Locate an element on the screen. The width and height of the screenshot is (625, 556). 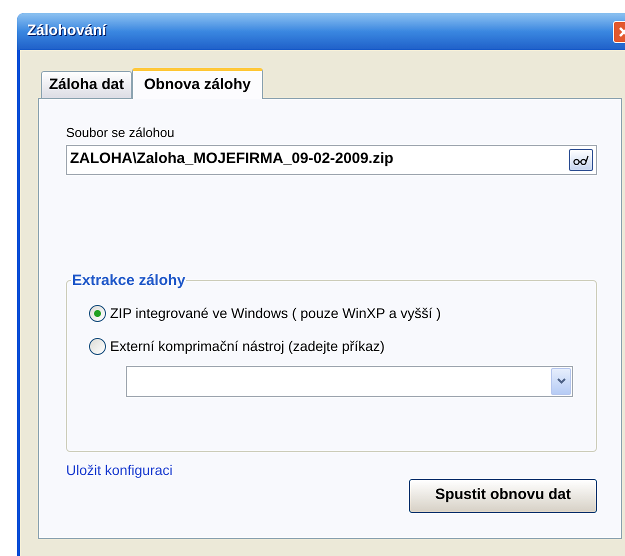
field-label: Soubor se zálohou is located at coordinates (121, 133).